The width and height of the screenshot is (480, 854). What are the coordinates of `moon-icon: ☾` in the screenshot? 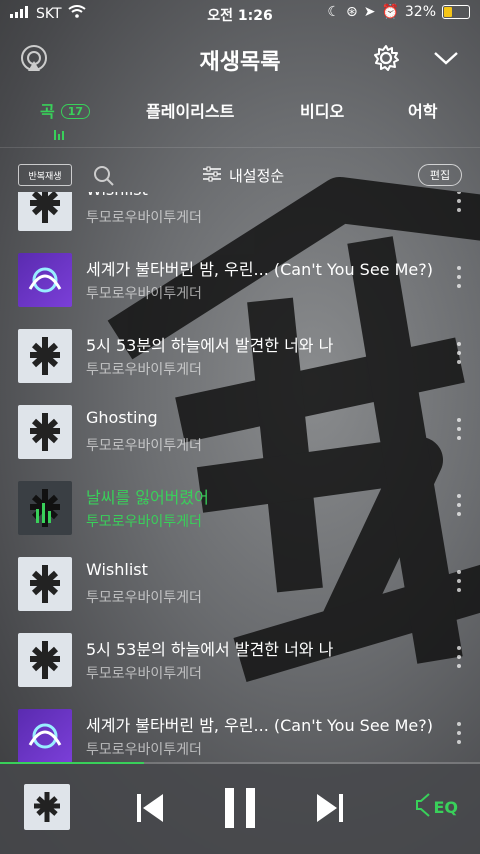 It's located at (333, 12).